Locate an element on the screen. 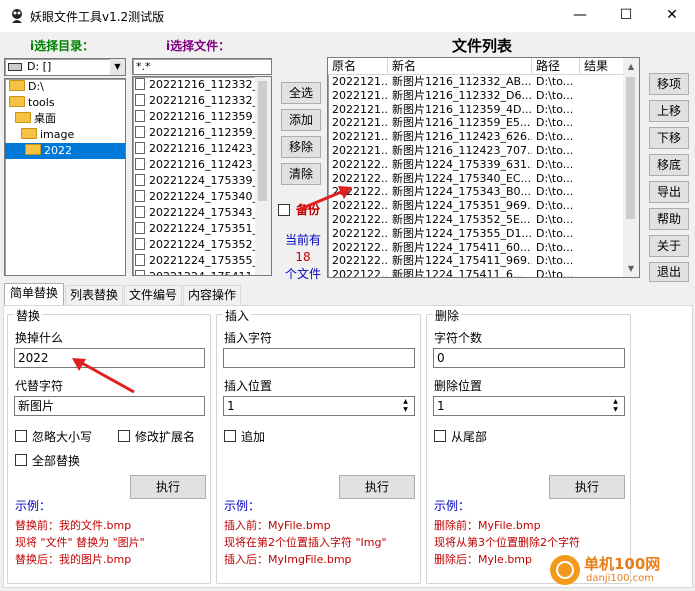  window-title: 妖眼文件工具v1.2测试版 is located at coordinates (97, 17).